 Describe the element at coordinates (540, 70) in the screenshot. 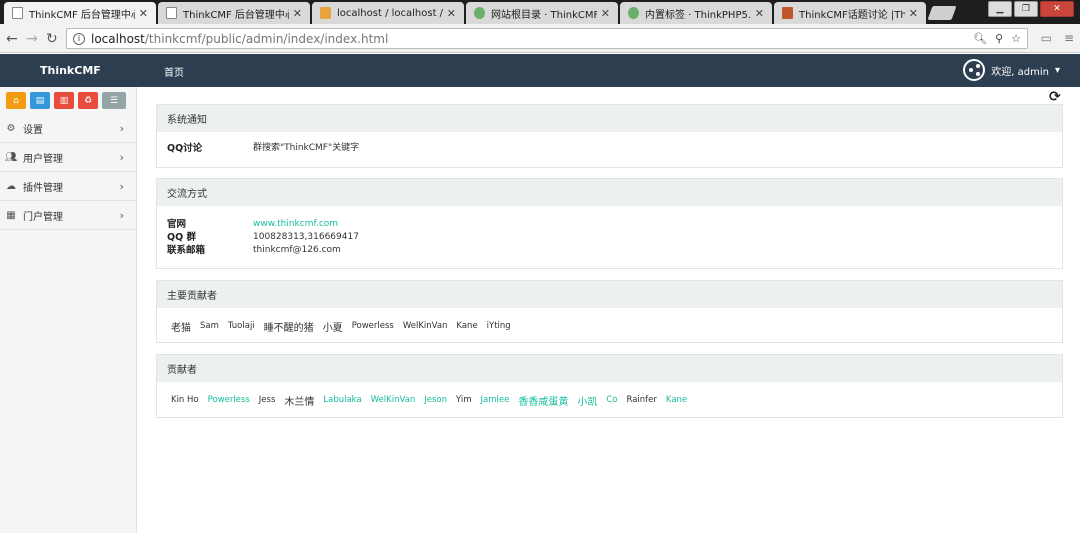

I see `admin-navbar: ThinkCMF 首页 欢迎, admin ▾` at that location.